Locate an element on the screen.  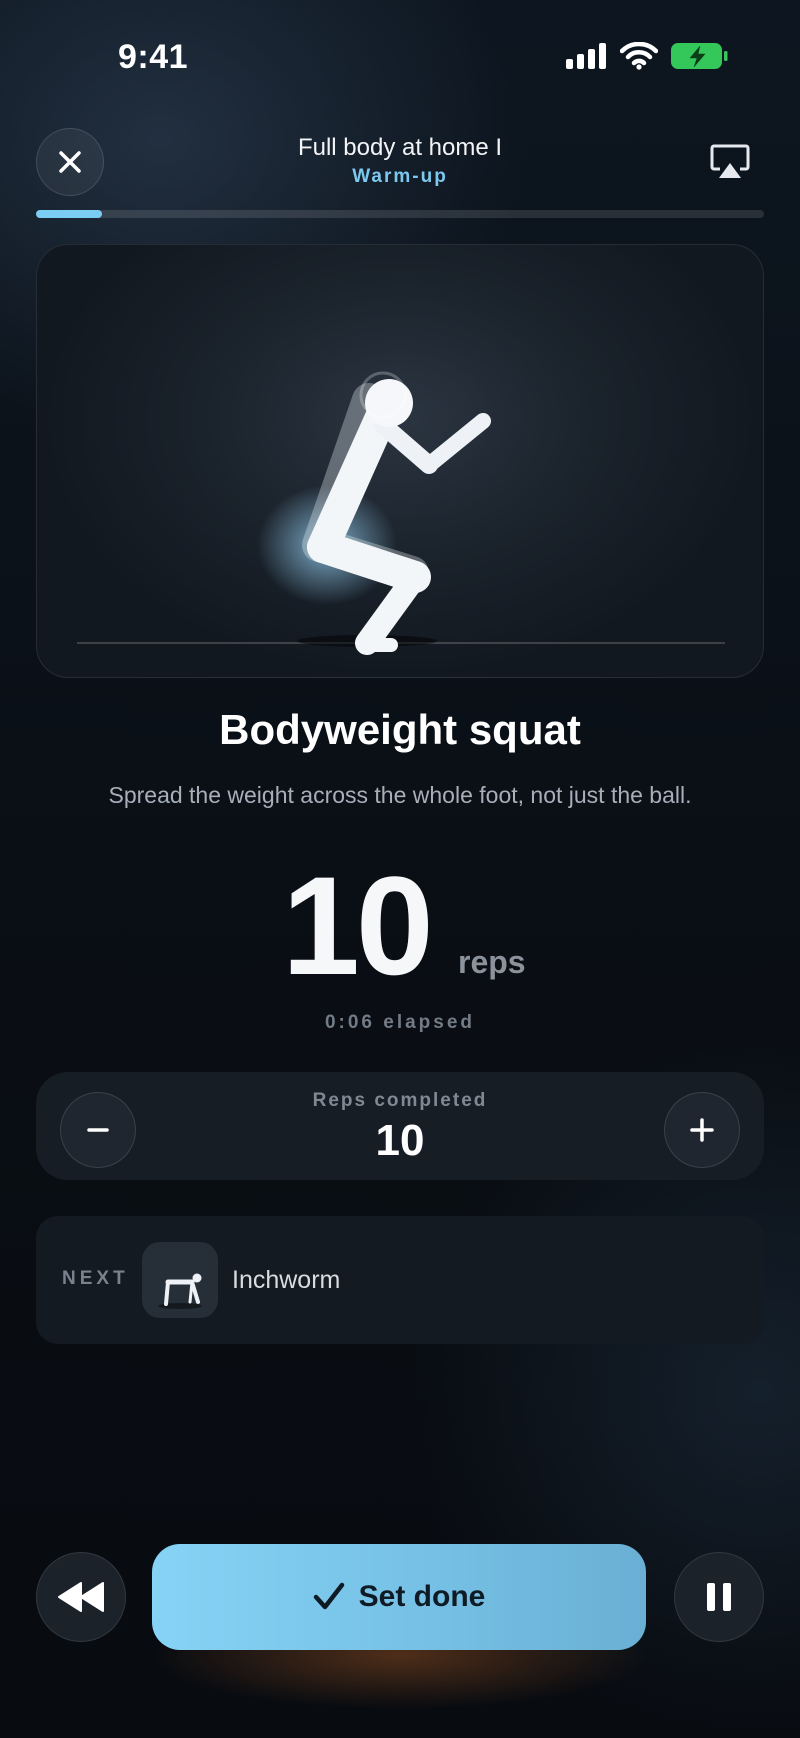
set-done-label: Set done is located at coordinates (422, 1596).